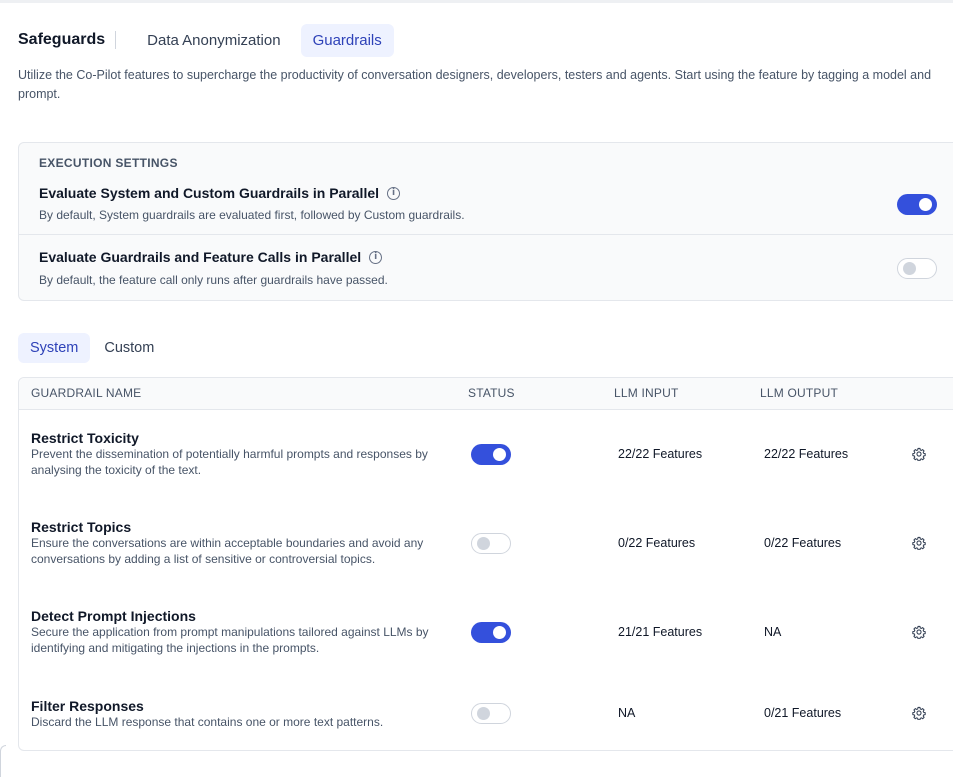 The image size is (953, 777). Describe the element at coordinates (129, 348) in the screenshot. I see `tab-custom: Custom` at that location.